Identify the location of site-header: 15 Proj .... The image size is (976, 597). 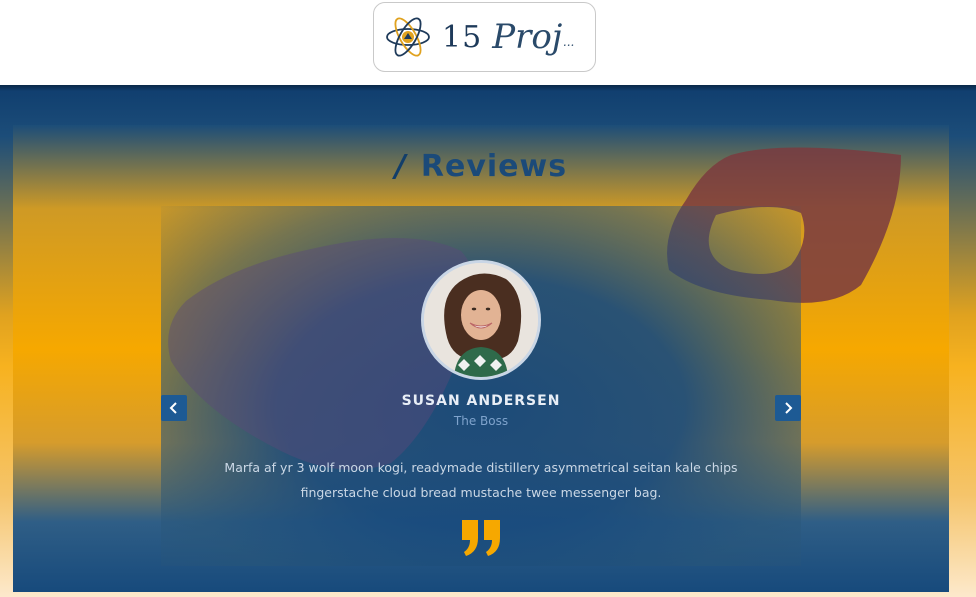
(488, 42).